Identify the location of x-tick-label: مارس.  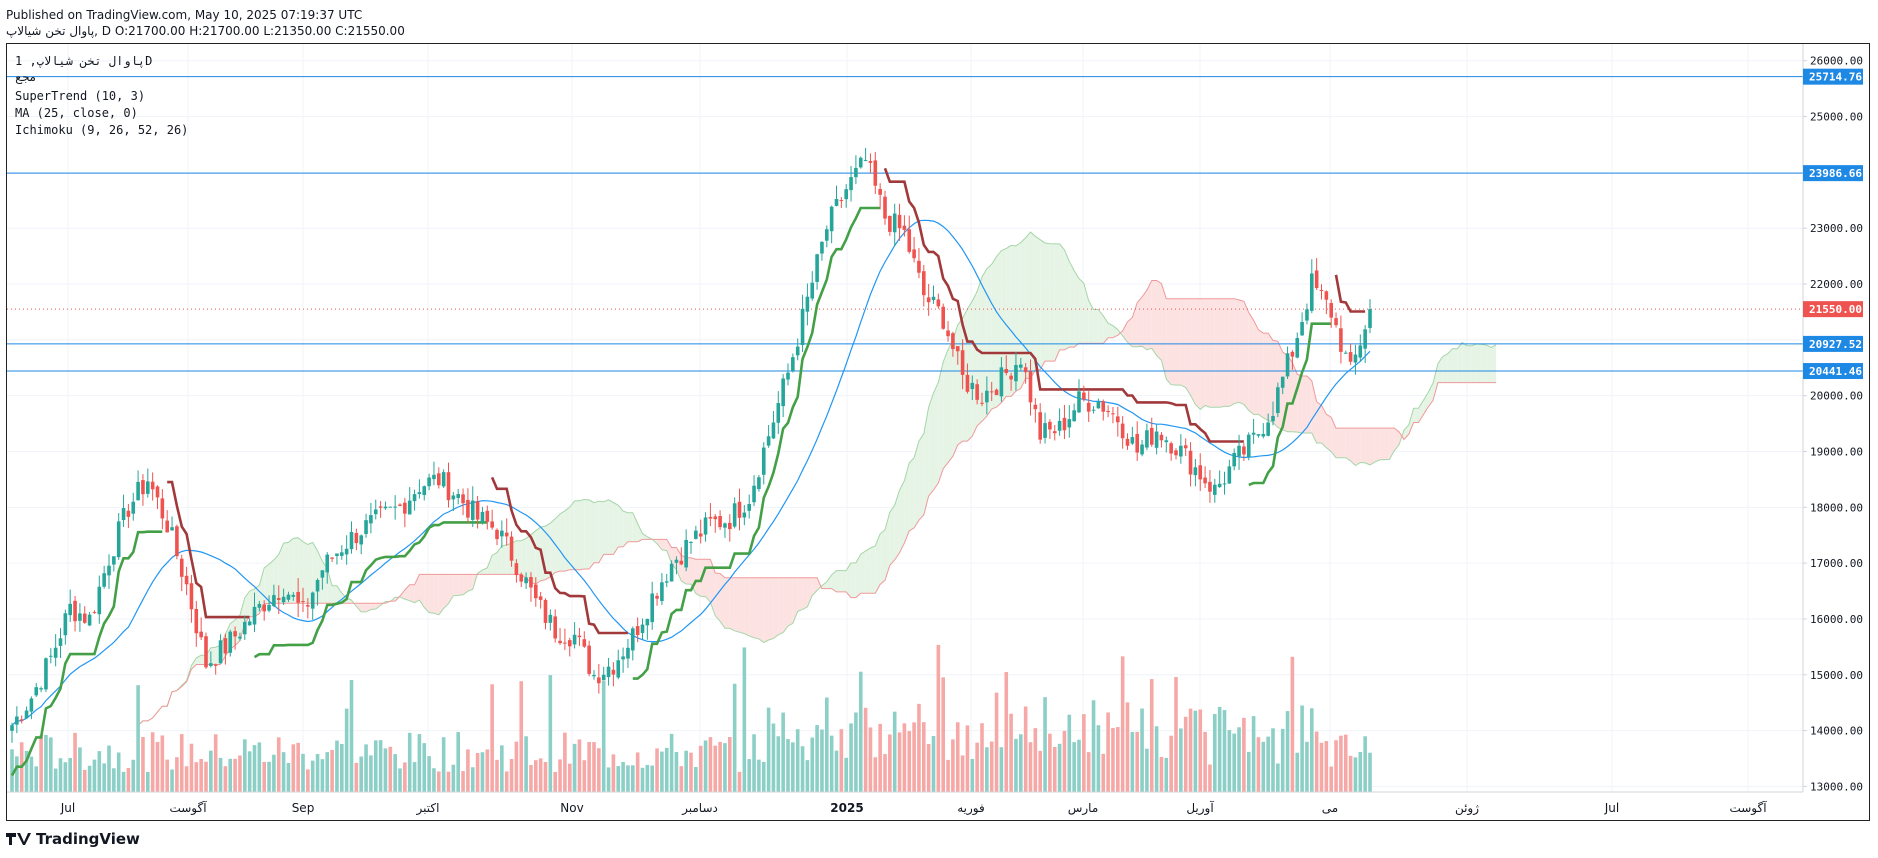
(1083, 808).